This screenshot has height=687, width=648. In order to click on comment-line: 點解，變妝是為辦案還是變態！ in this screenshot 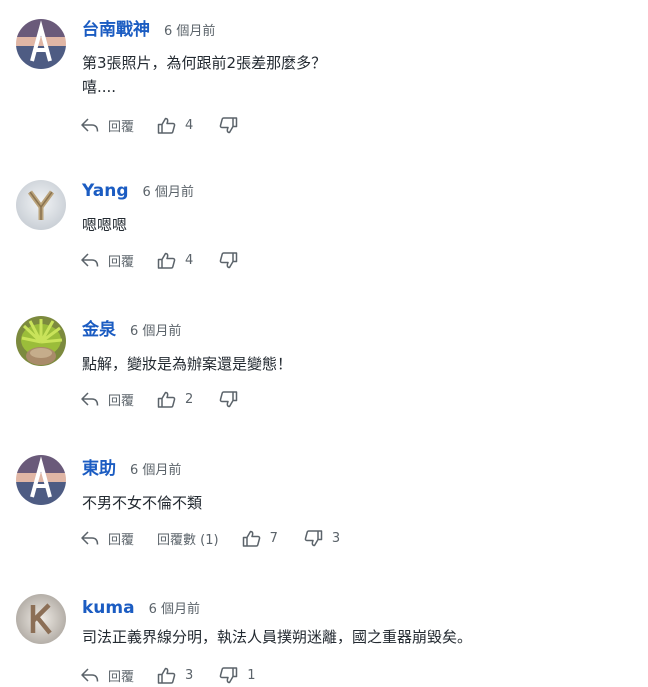, I will do `click(187, 364)`.